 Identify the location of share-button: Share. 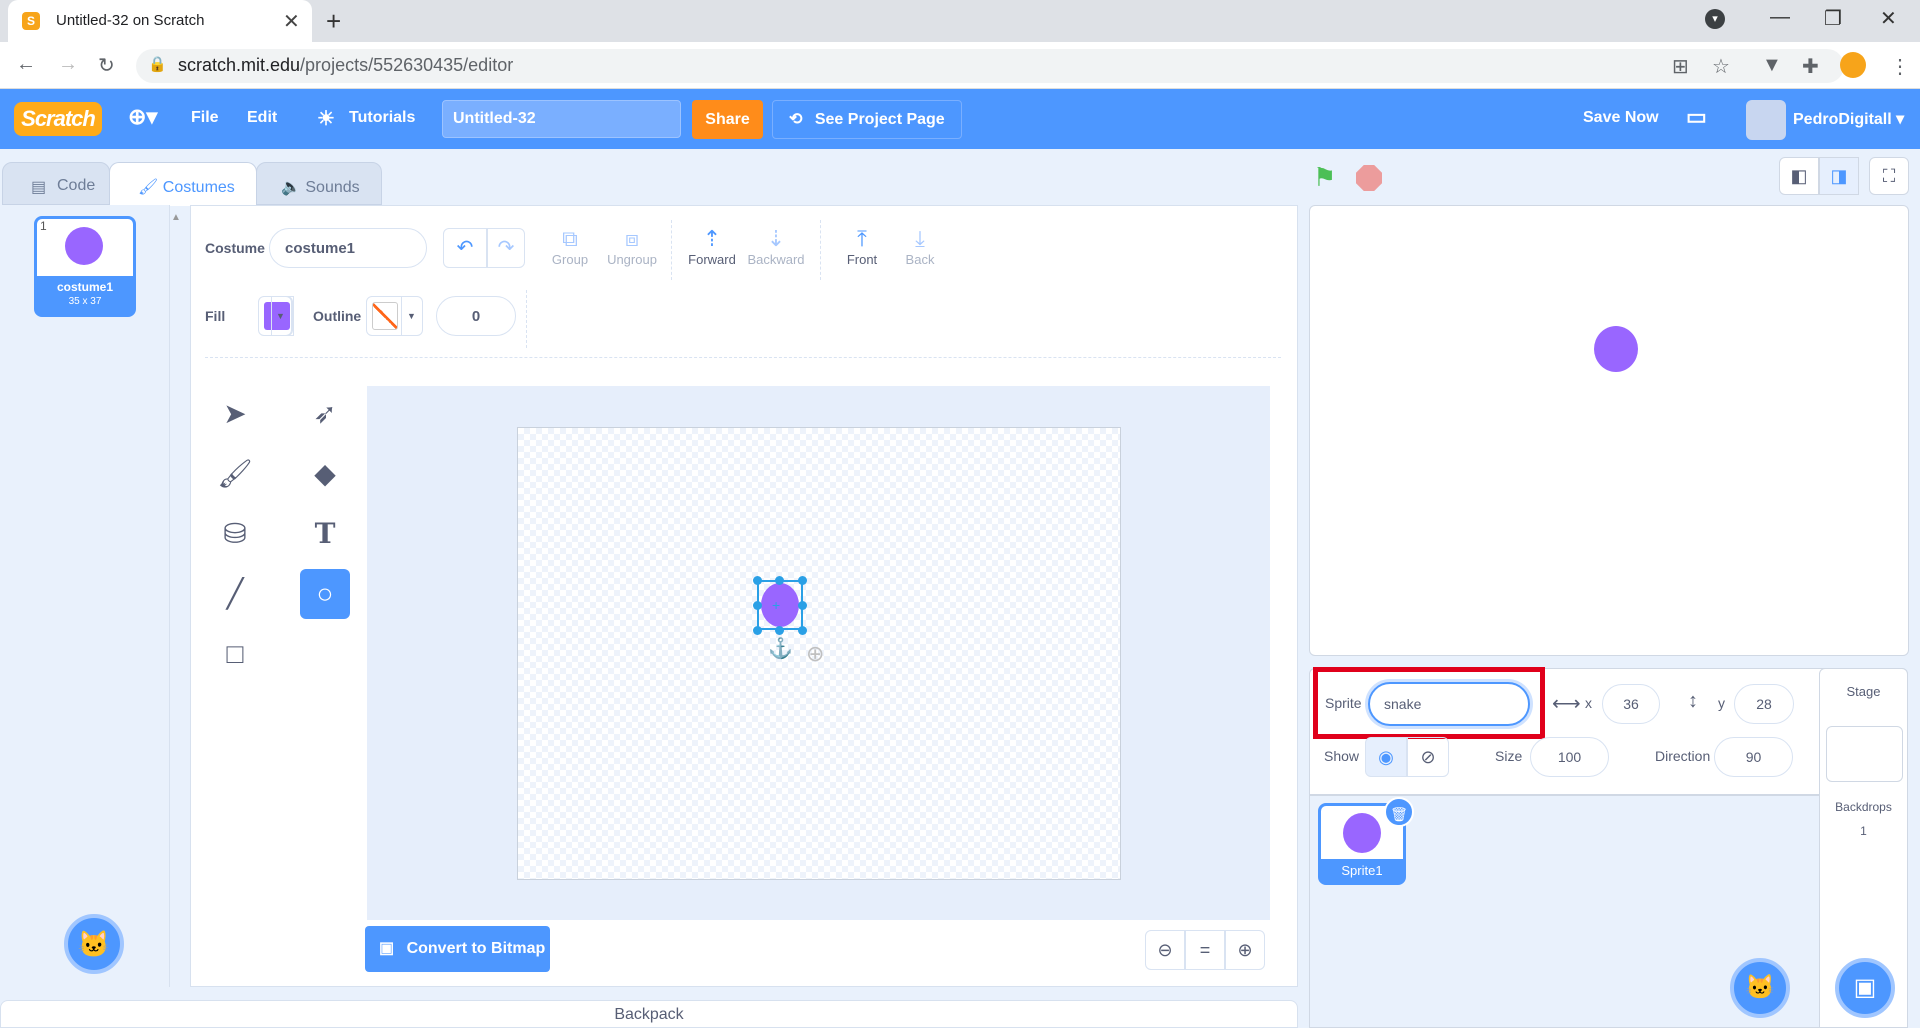
(727, 119).